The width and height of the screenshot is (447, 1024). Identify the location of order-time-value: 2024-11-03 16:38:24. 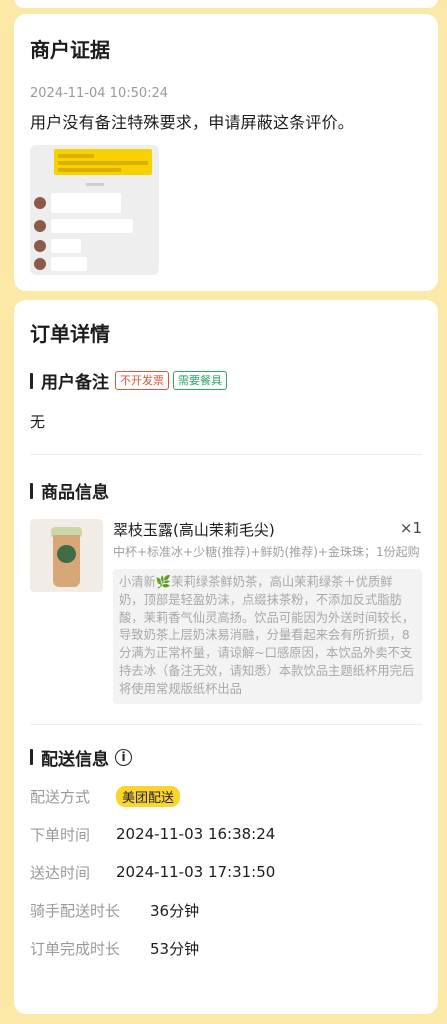
(196, 834).